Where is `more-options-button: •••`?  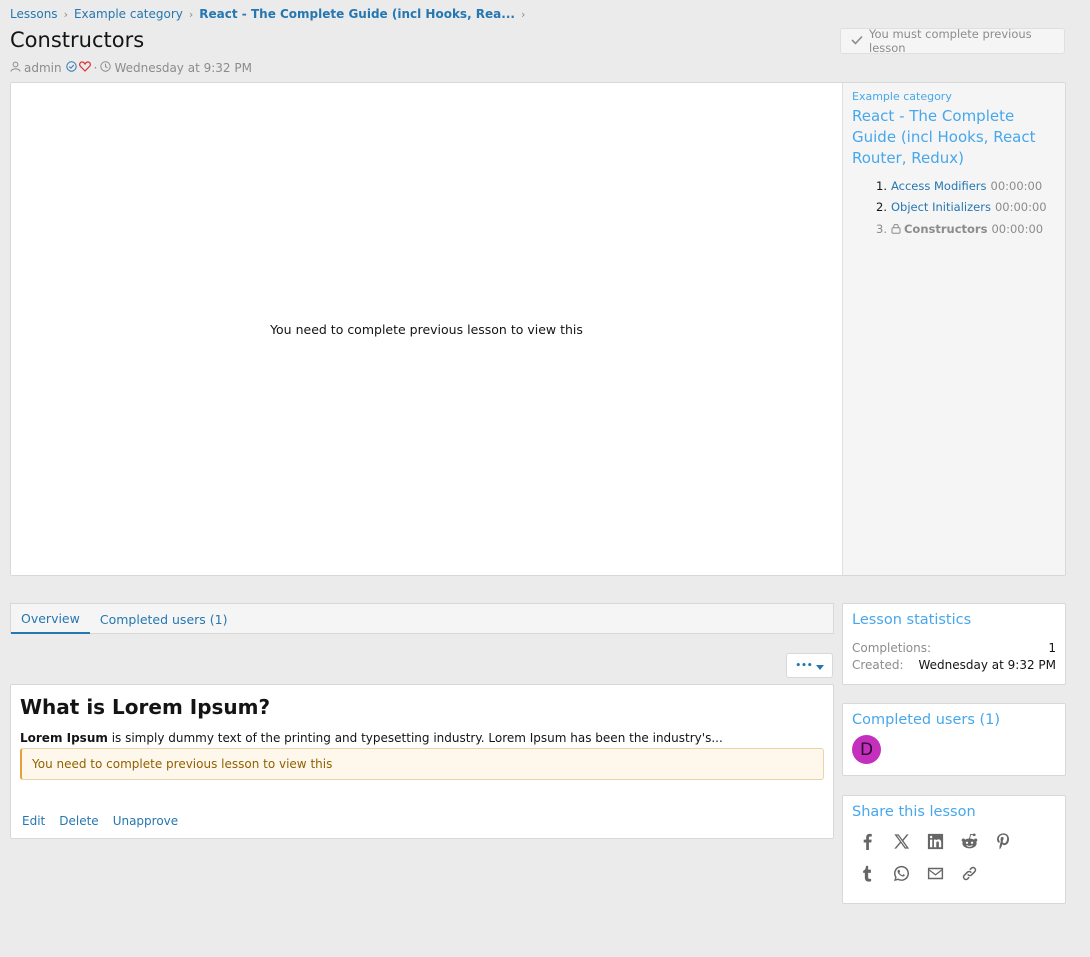 more-options-button: ••• is located at coordinates (809, 665).